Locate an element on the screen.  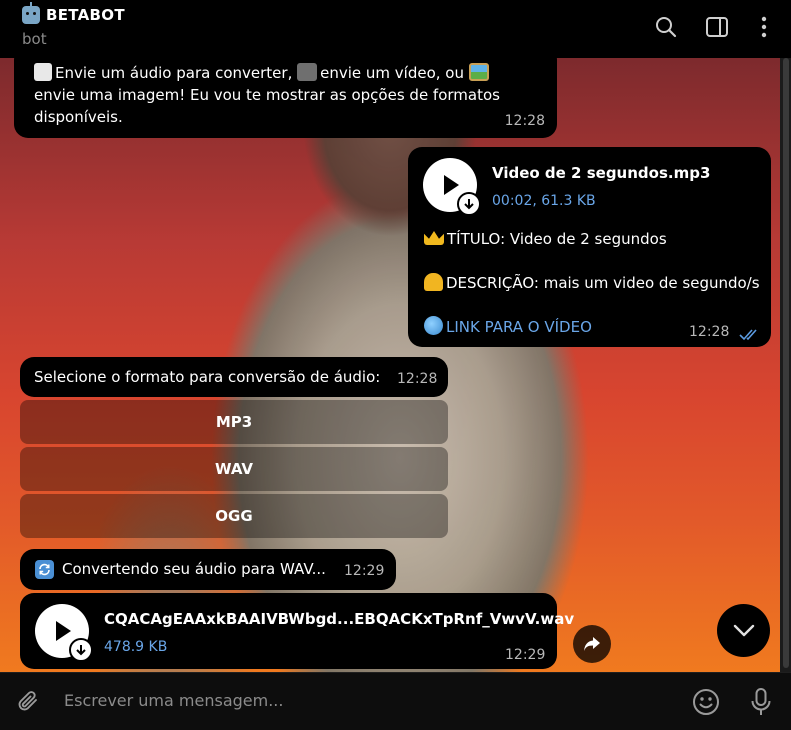
globe-icon is located at coordinates (433, 325).